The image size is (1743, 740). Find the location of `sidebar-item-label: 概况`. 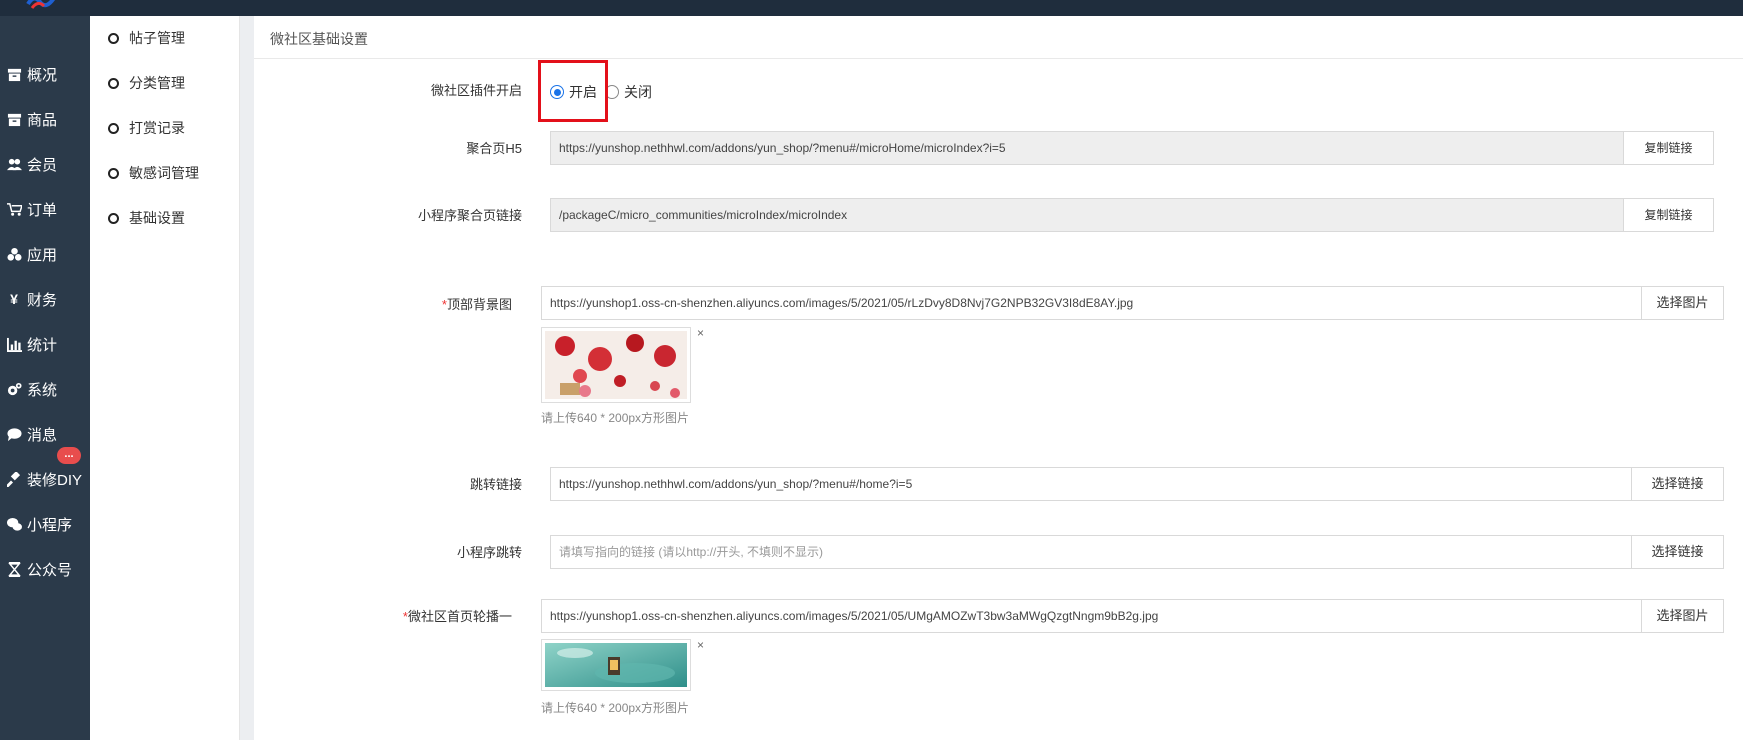

sidebar-item-label: 概况 is located at coordinates (42, 75).